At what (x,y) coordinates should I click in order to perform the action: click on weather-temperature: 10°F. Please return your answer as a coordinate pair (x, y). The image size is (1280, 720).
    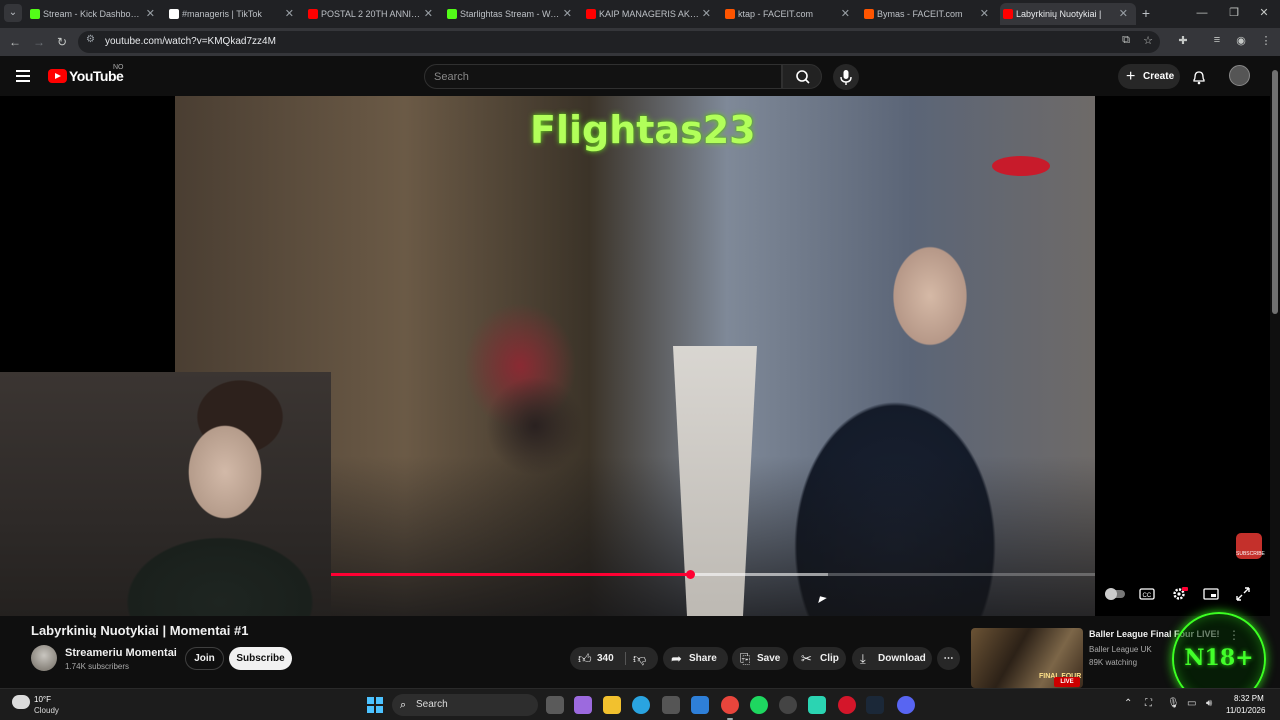
    Looking at the image, I should click on (42, 699).